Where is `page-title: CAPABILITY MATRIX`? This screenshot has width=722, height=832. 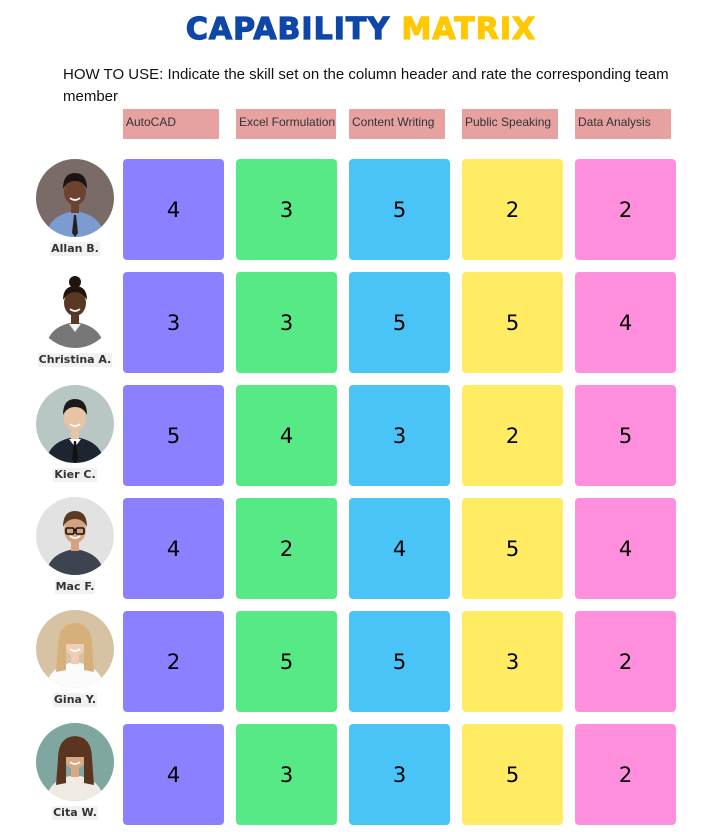
page-title: CAPABILITY MATRIX is located at coordinates (361, 30).